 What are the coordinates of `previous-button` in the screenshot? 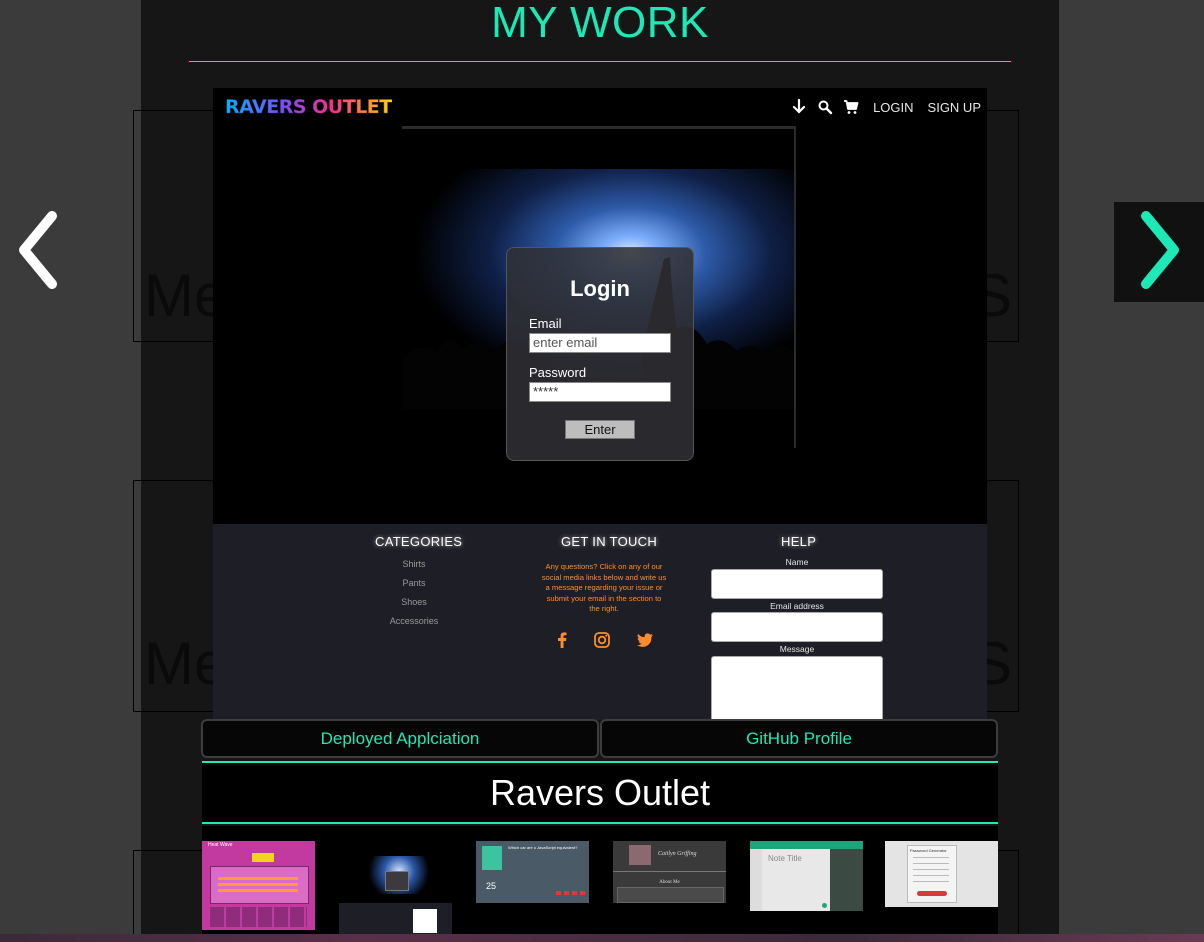 It's located at (39, 252).